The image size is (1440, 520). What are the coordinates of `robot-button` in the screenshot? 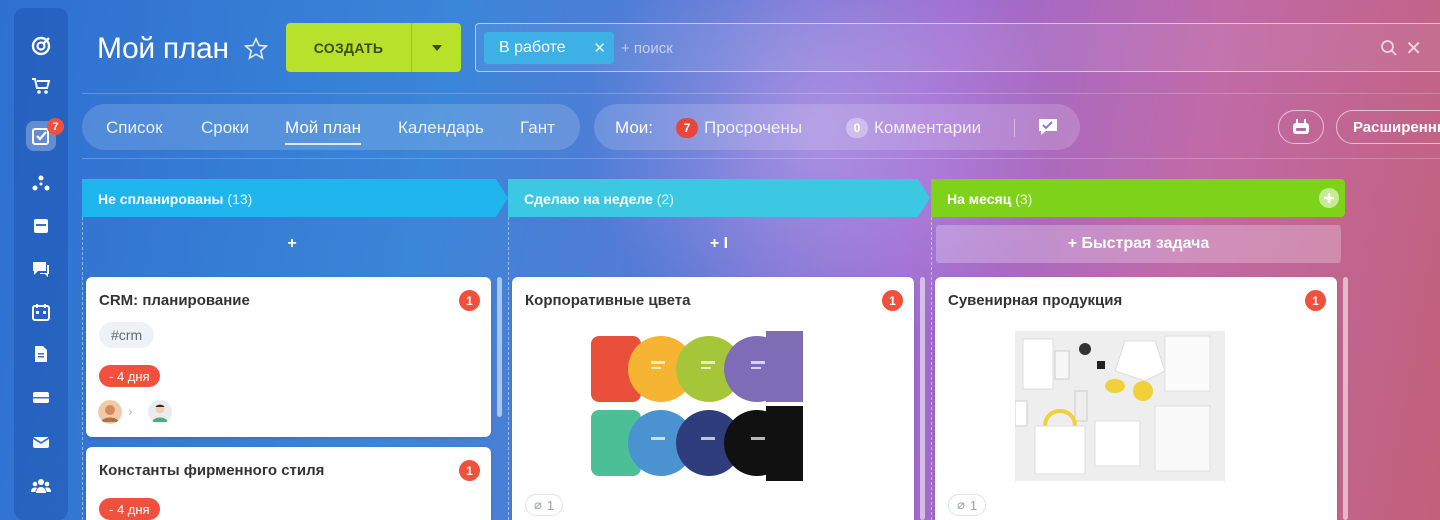 It's located at (1301, 127).